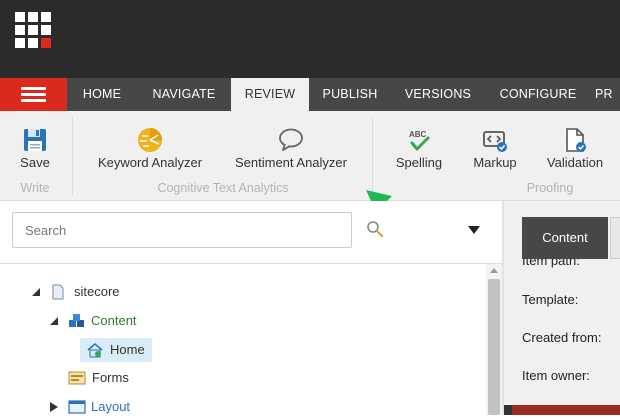 The image size is (620, 419). What do you see at coordinates (310, 30) in the screenshot?
I see `top-bar` at bounding box center [310, 30].